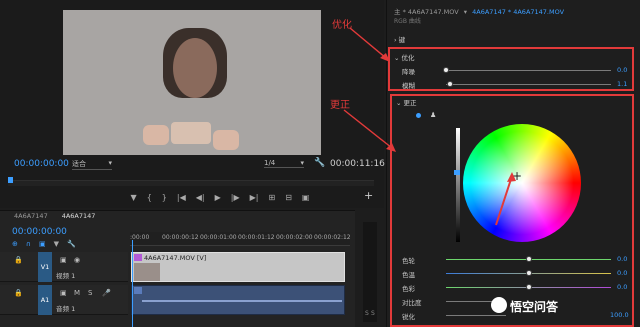  What do you see at coordinates (147, 272) in the screenshot?
I see `clip-thumbnail` at bounding box center [147, 272].